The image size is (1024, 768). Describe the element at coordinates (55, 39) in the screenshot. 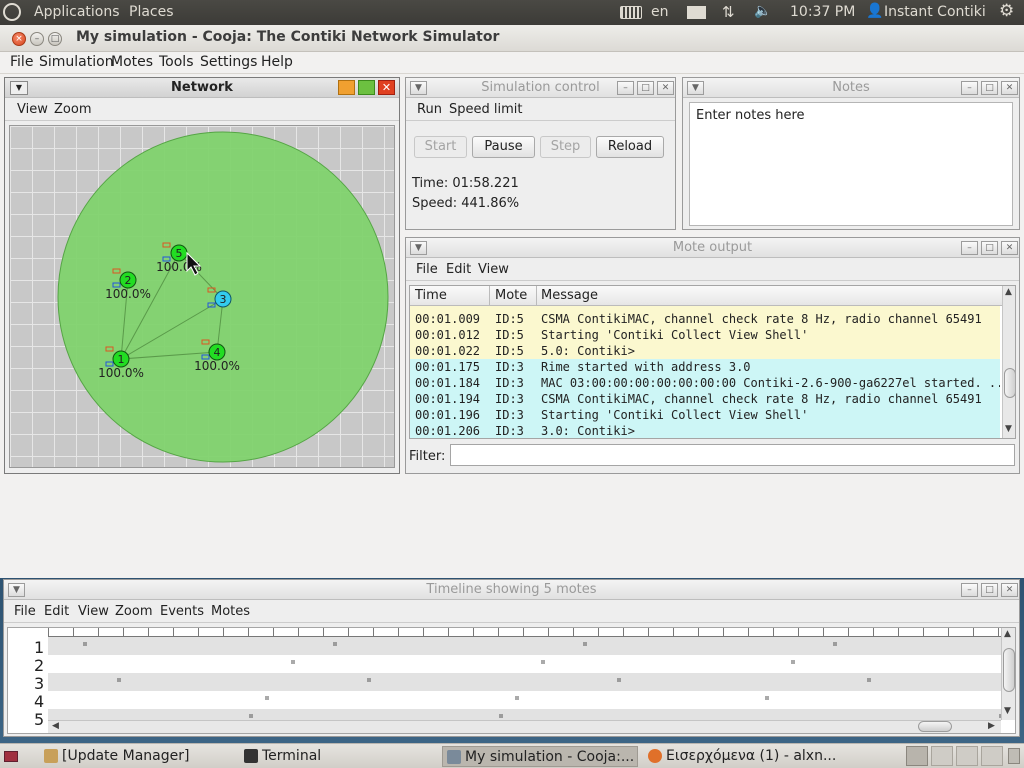

I see `maximize-window-button: □` at that location.